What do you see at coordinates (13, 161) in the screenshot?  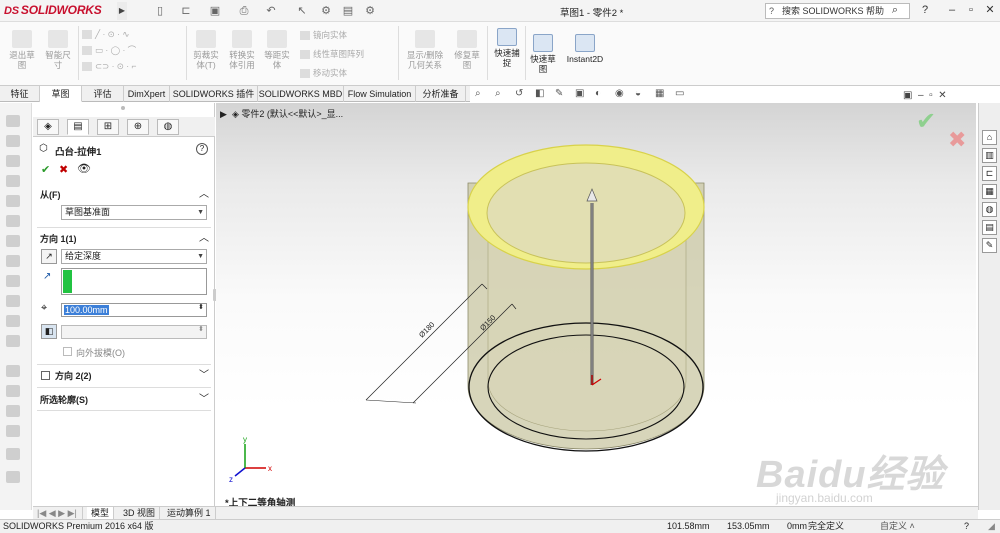 I see `sweep-icon` at bounding box center [13, 161].